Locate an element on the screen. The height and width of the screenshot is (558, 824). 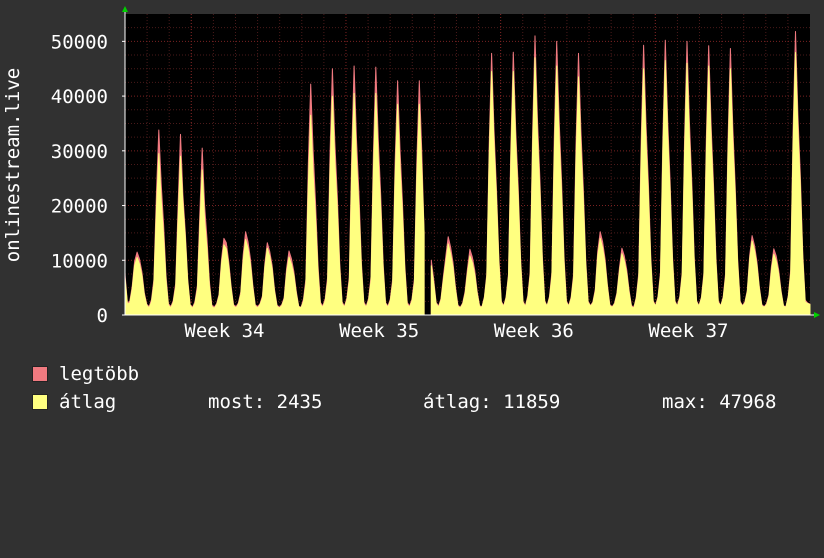
legend-item-avg: átlag most: 2435 átlag: 11859 max: 47968 is located at coordinates (417, 402).